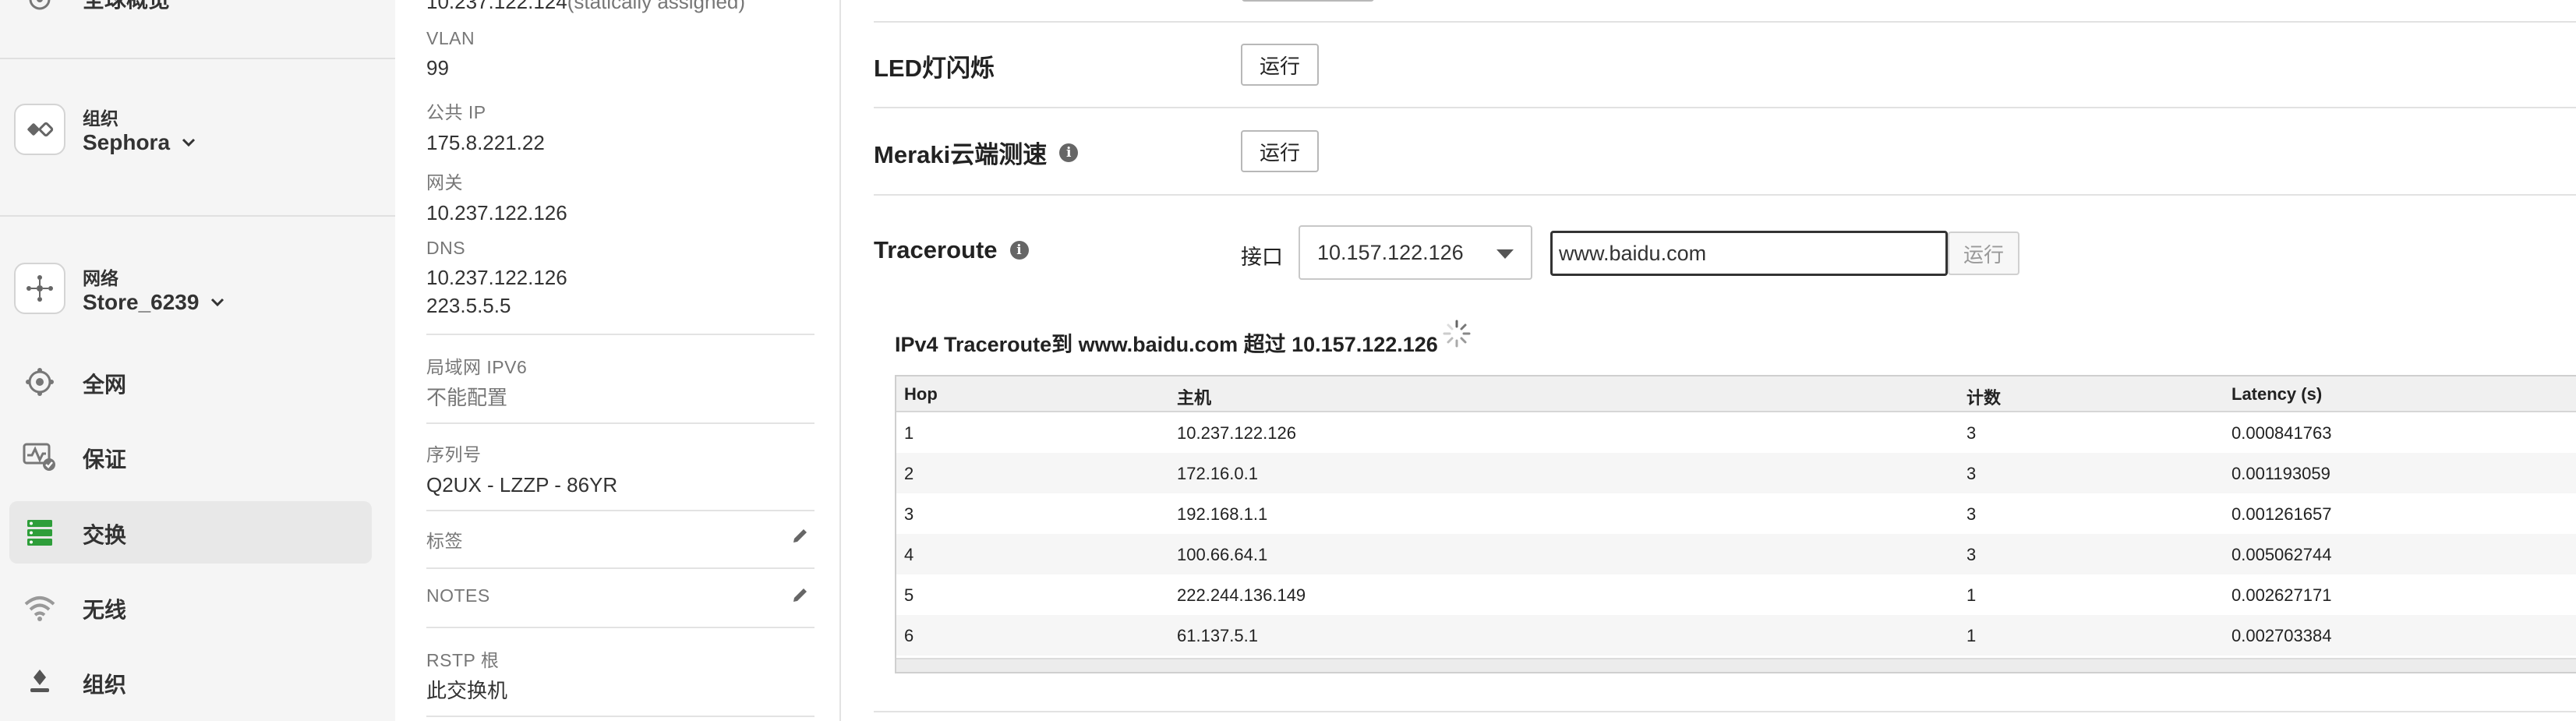 This screenshot has height=721, width=2576. What do you see at coordinates (197, 457) in the screenshot?
I see `sidebar-item-assurance: 保证` at bounding box center [197, 457].